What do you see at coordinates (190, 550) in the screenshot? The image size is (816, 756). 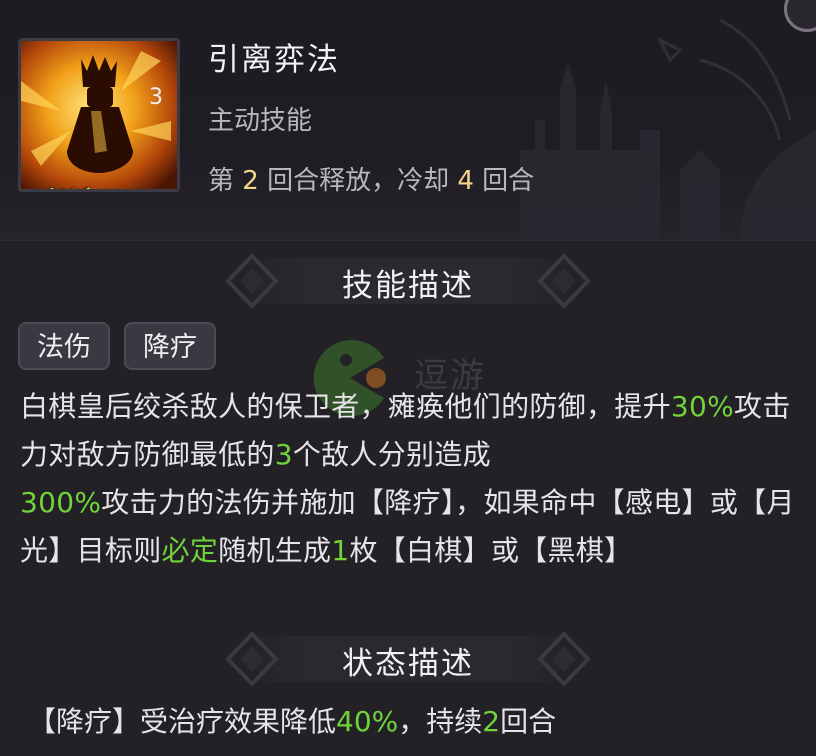 I see `desc-value: 必定` at bounding box center [190, 550].